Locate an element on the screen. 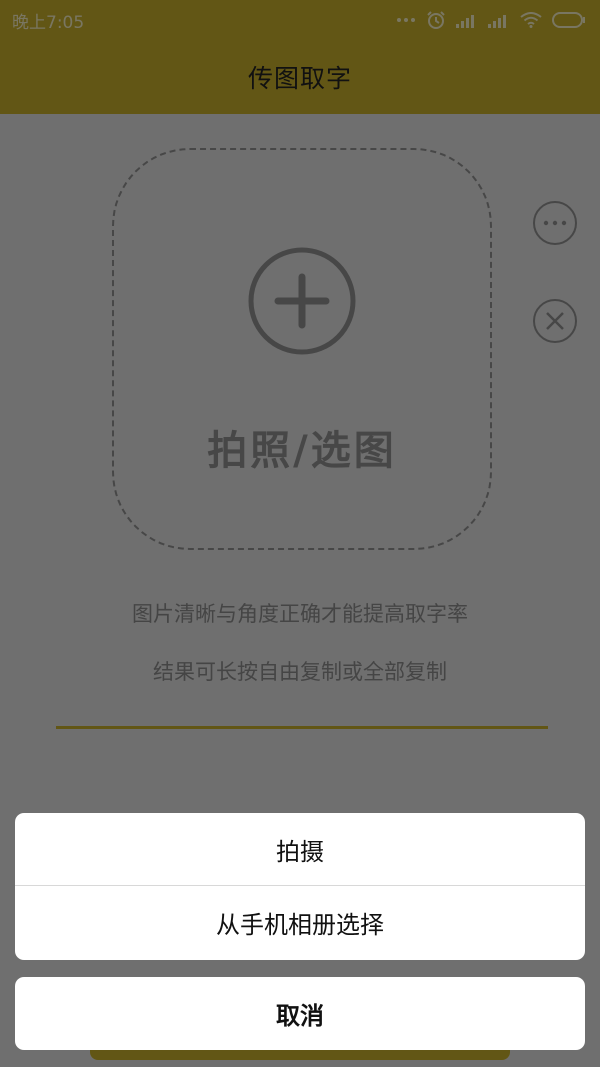  action-sheet-cancel: 取消 is located at coordinates (300, 1013).